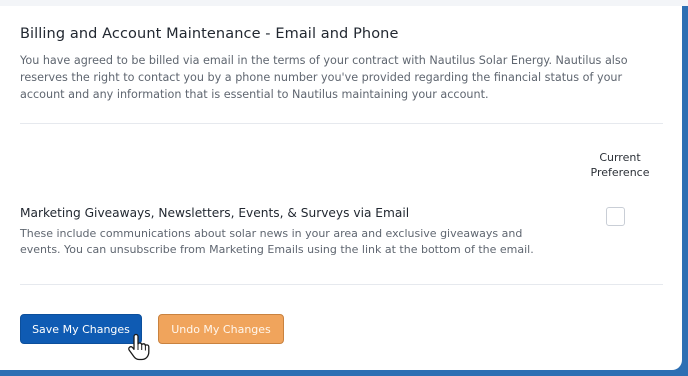 The width and height of the screenshot is (688, 376). Describe the element at coordinates (344, 3) in the screenshot. I see `panel-top-edge` at that location.